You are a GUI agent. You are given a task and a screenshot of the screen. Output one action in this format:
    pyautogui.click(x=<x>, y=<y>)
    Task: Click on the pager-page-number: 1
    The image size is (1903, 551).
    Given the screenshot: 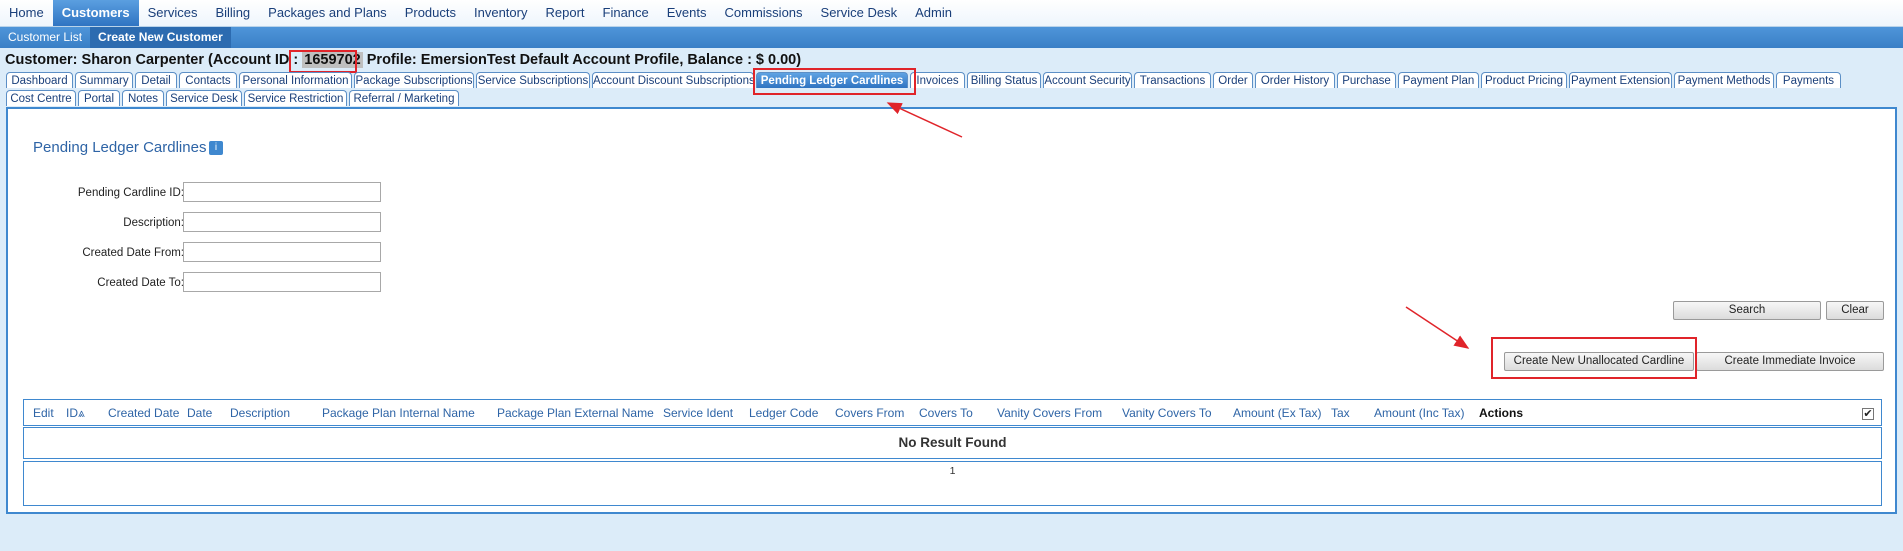 What is the action you would take?
    pyautogui.click(x=953, y=471)
    